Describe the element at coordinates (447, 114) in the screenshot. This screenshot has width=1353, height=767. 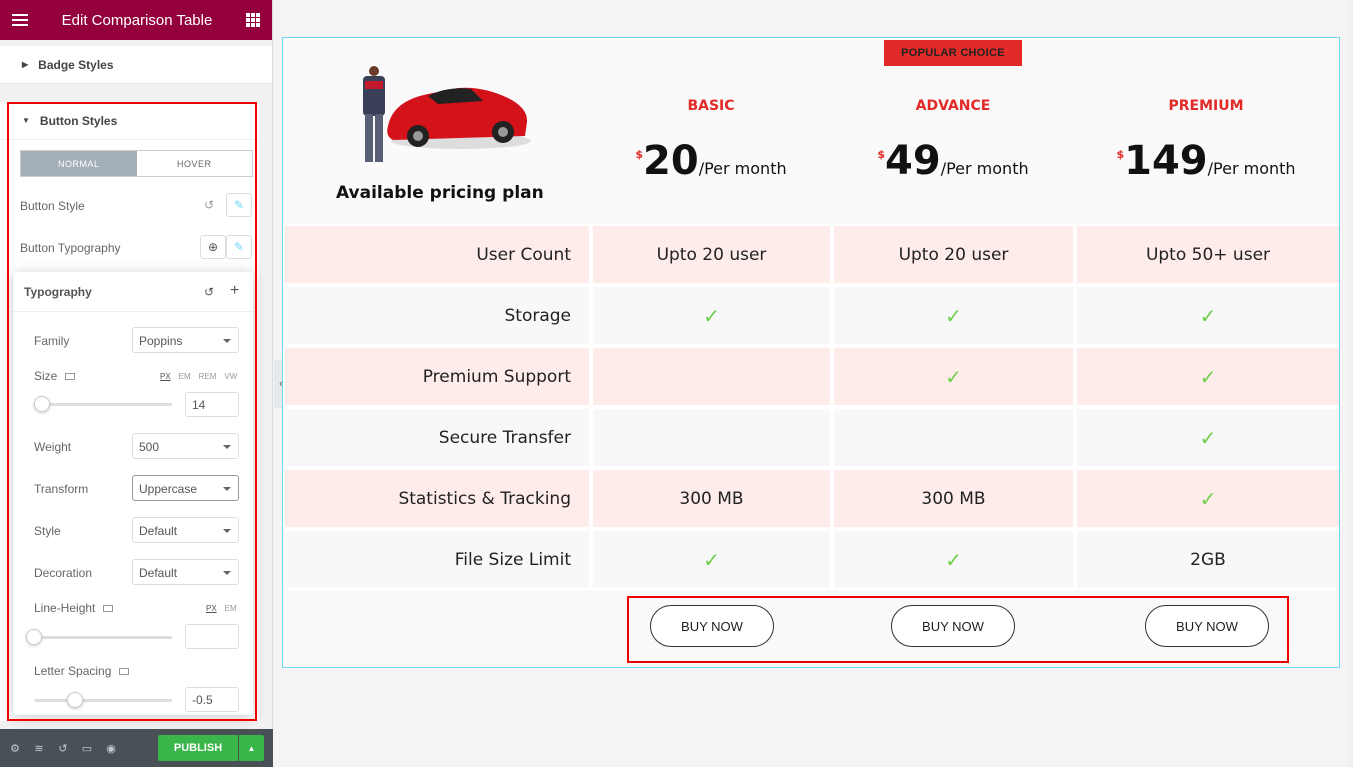
I see `car-person-image` at that location.